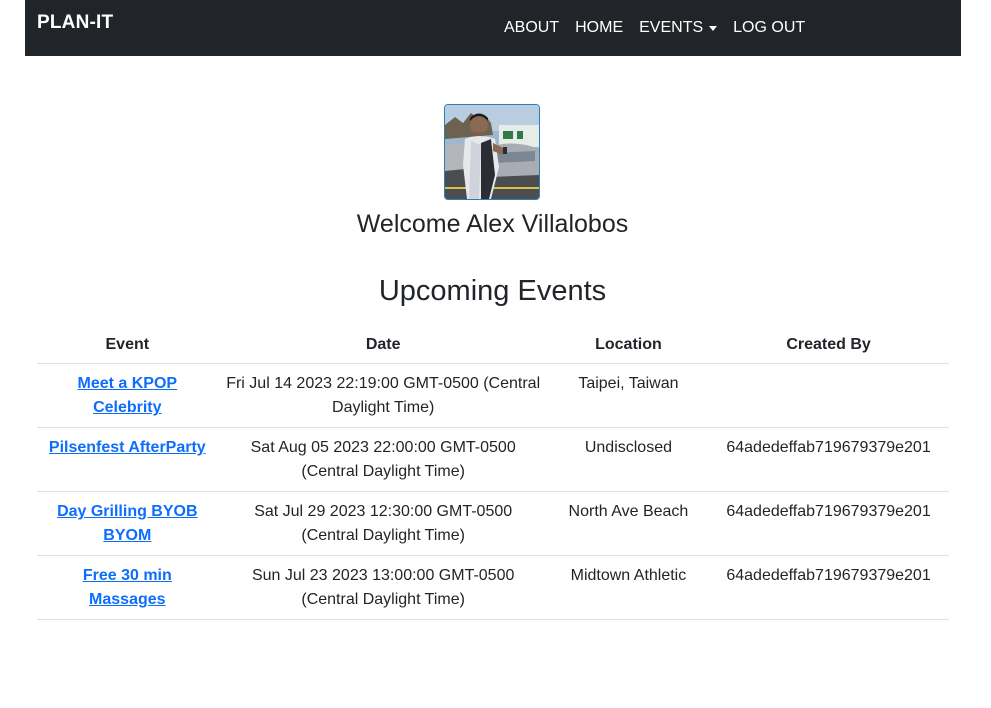 This screenshot has width=991, height=708. Describe the element at coordinates (493, 28) in the screenshot. I see `top-navbar: PLAN-IT ABOUT HOME EVENTS LOG OUT` at that location.